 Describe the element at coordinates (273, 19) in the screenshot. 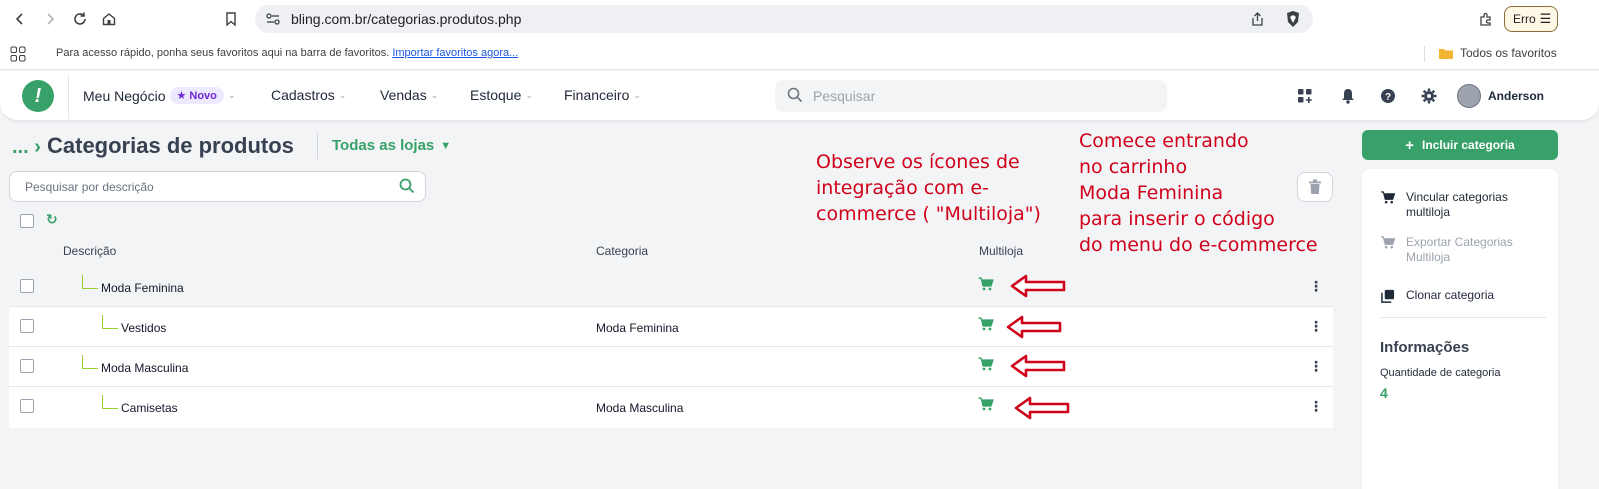

I see `site-settings-icon` at that location.